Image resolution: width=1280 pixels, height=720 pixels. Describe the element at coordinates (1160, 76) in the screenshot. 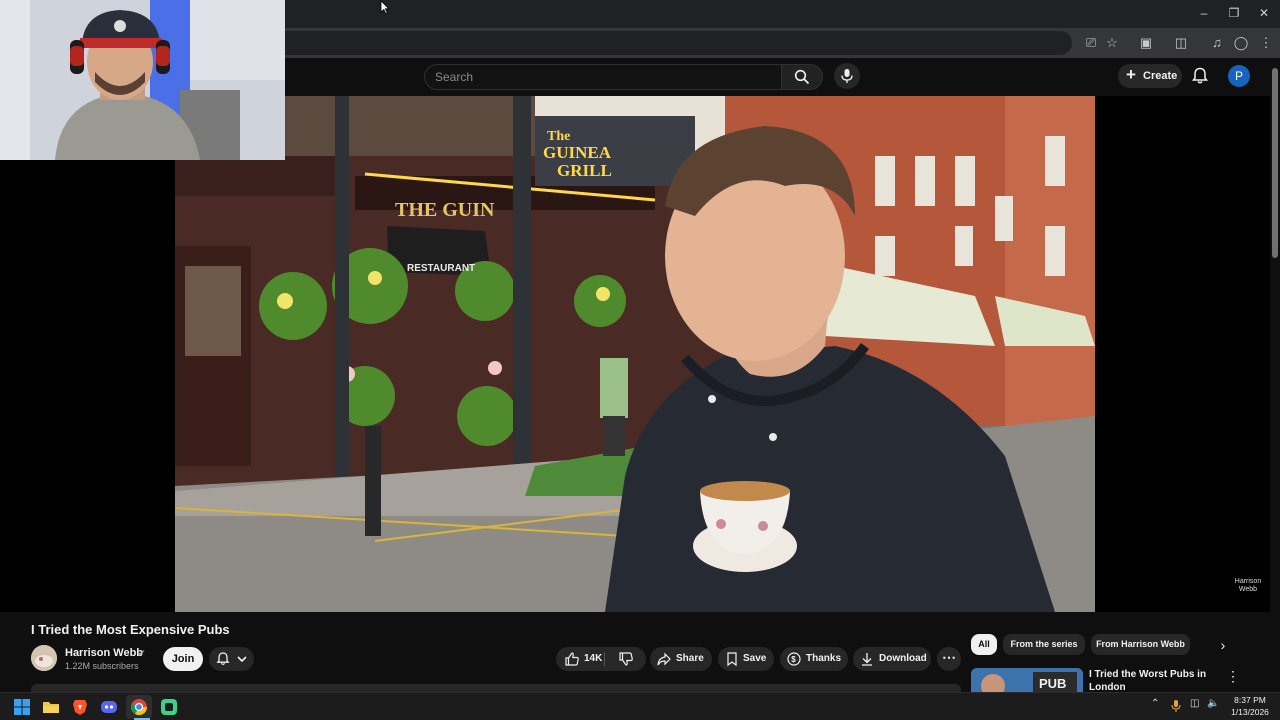

I see `create-label: Create` at that location.